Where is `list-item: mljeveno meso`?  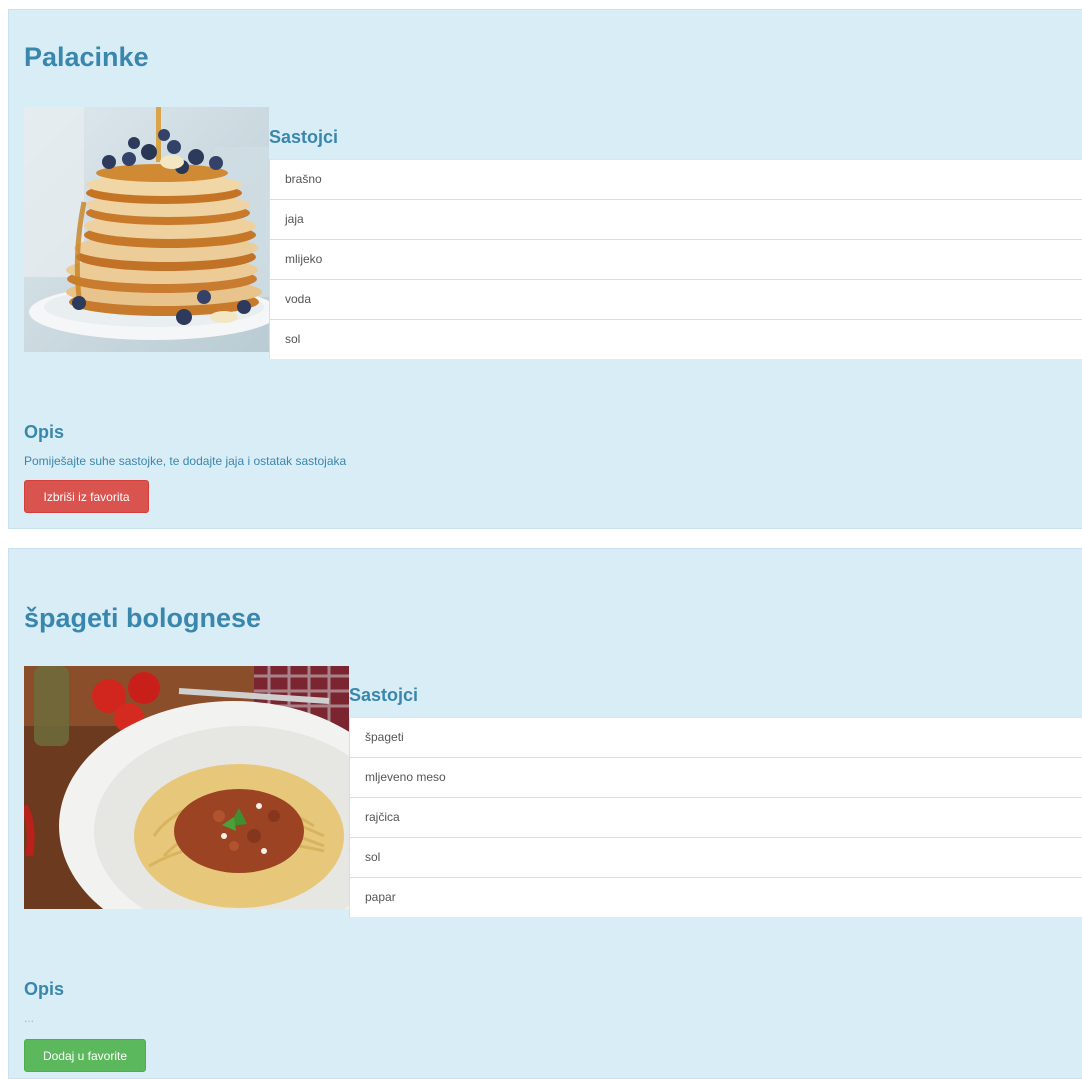 list-item: mljeveno meso is located at coordinates (715, 777).